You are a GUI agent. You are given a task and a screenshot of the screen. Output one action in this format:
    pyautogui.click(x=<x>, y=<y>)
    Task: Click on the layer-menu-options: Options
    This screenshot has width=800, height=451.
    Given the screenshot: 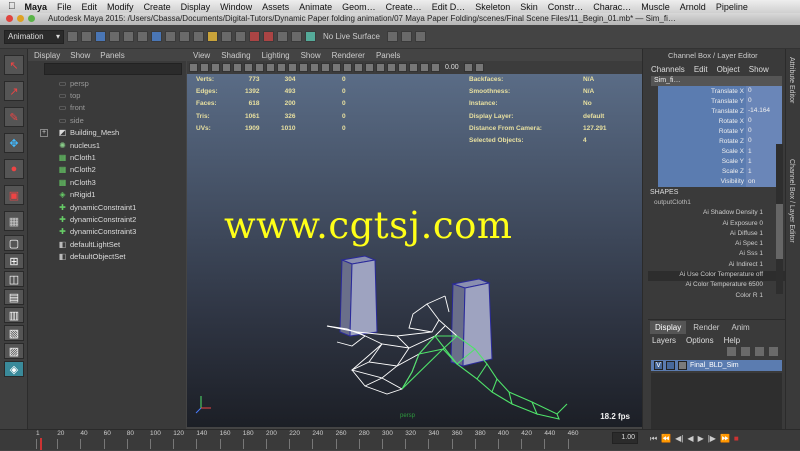 What is the action you would take?
    pyautogui.click(x=700, y=340)
    